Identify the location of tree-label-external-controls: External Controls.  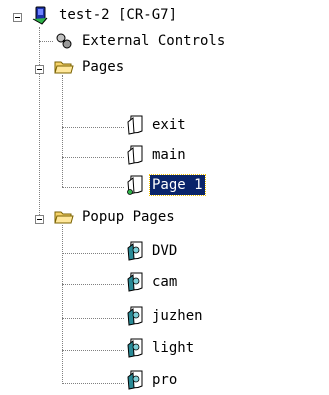
(154, 41).